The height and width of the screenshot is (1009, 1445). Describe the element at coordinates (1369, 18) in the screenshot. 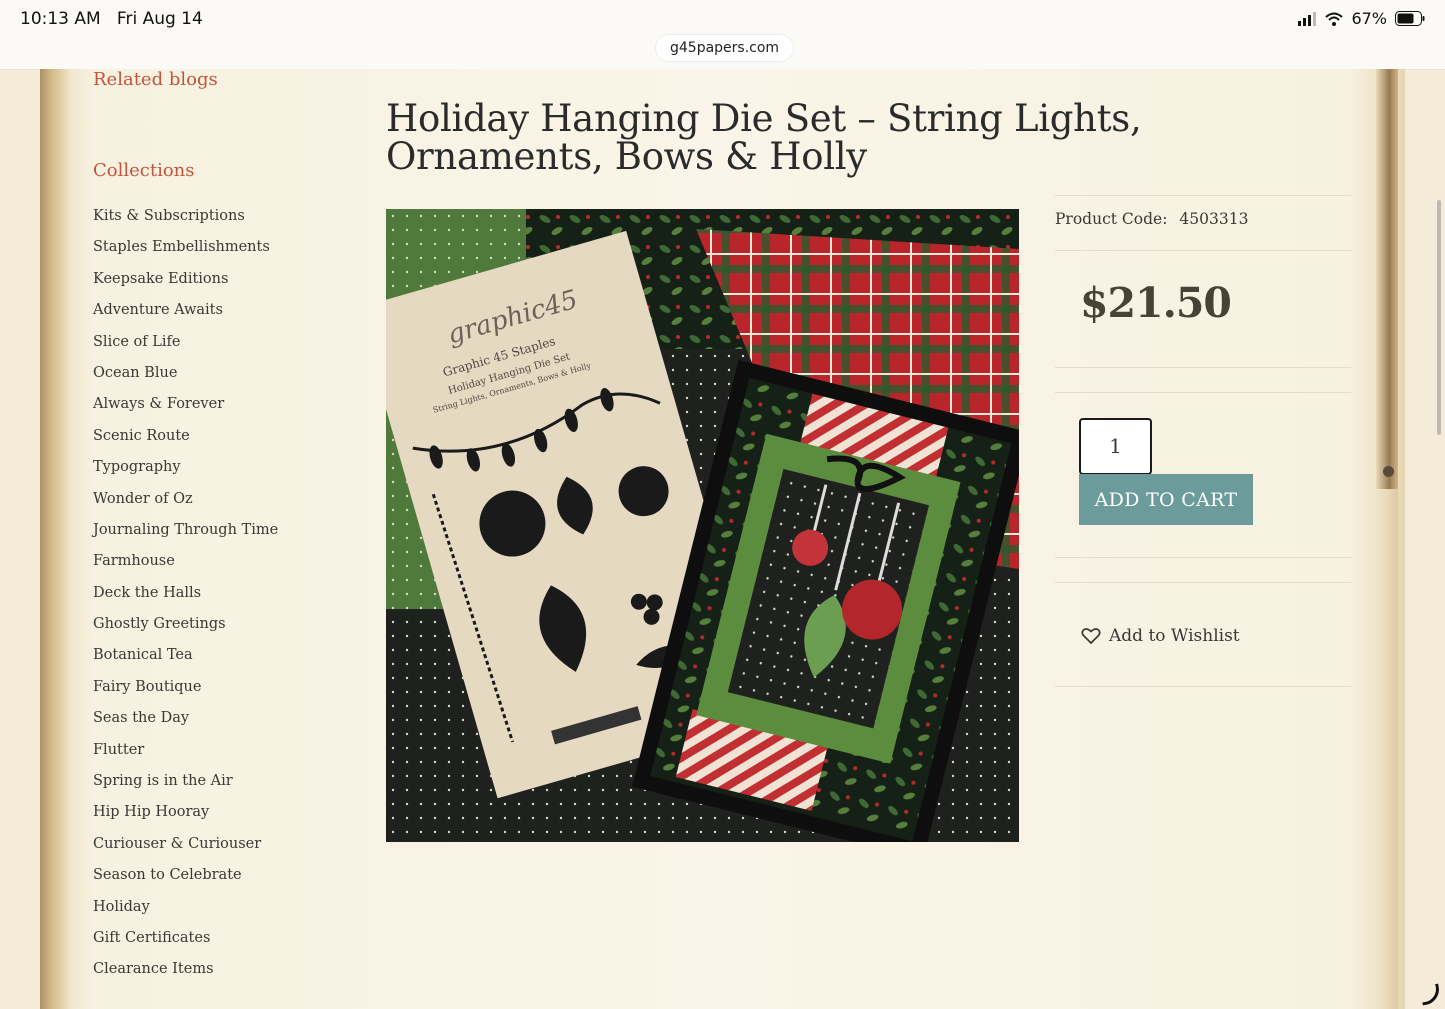

I see `battery-percent: 67%` at that location.